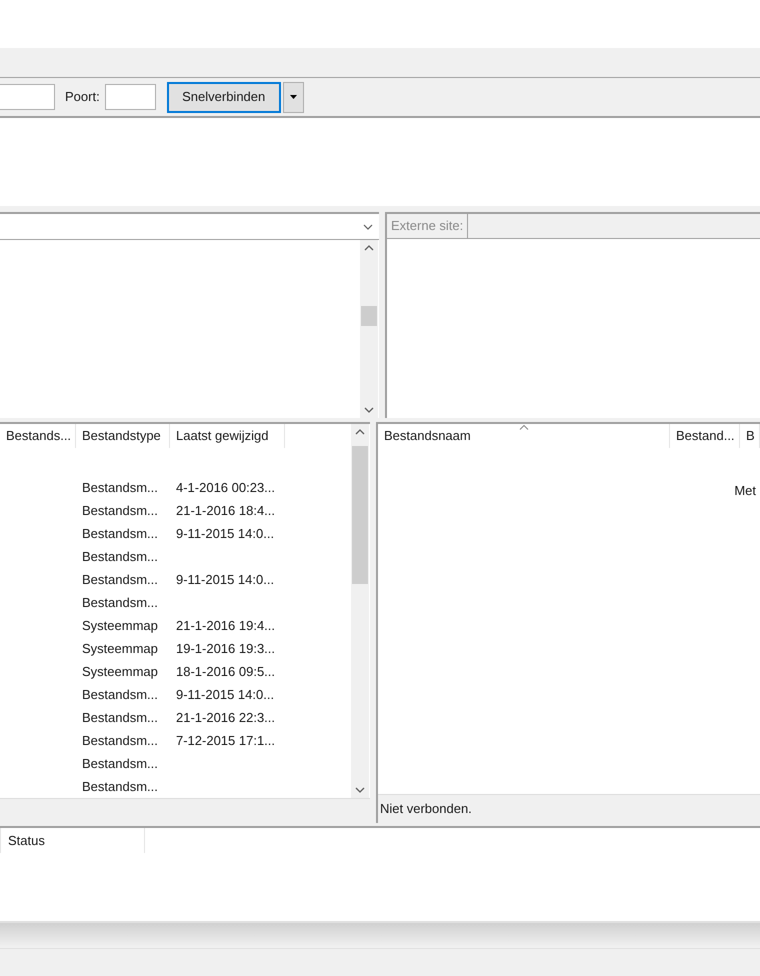 This screenshot has height=976, width=760. What do you see at coordinates (750, 436) in the screenshot?
I see `column-header: B` at bounding box center [750, 436].